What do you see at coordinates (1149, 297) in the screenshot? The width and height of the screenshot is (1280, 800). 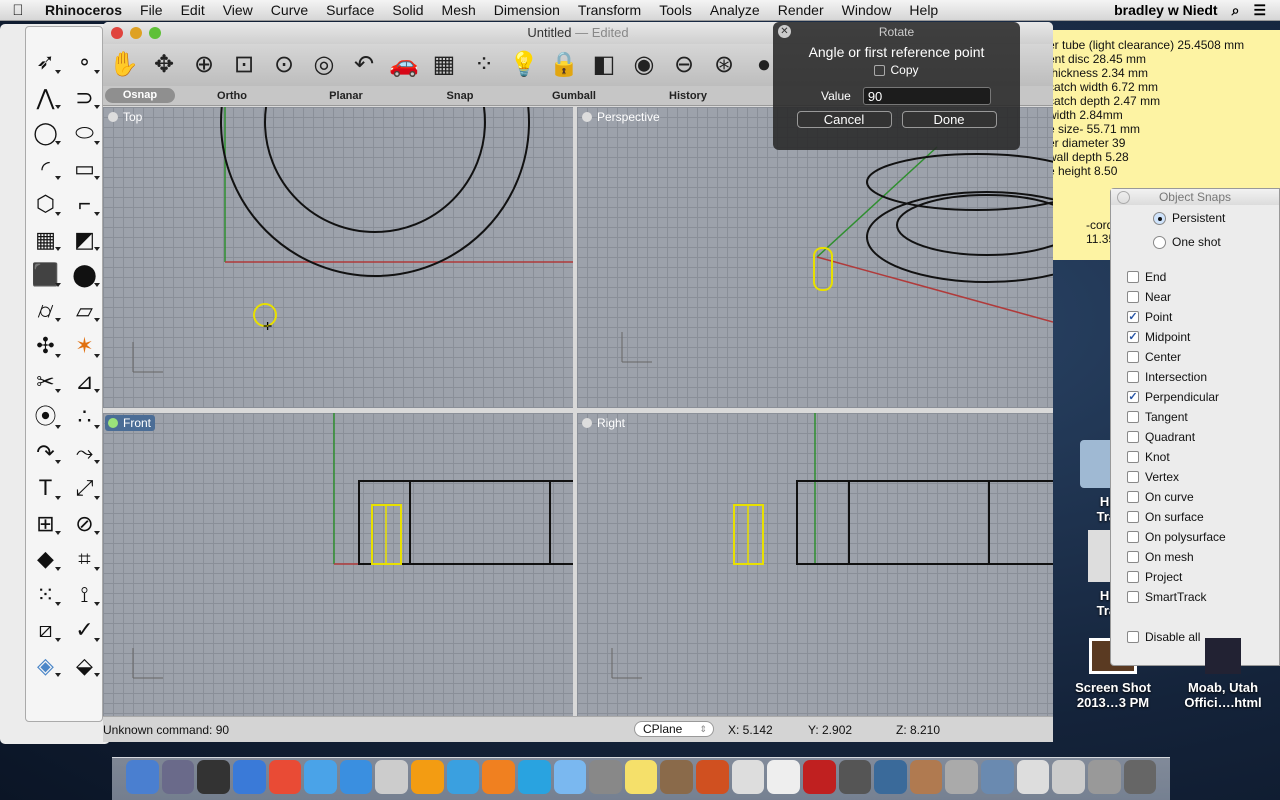 I see `snap-near: Near` at bounding box center [1149, 297].